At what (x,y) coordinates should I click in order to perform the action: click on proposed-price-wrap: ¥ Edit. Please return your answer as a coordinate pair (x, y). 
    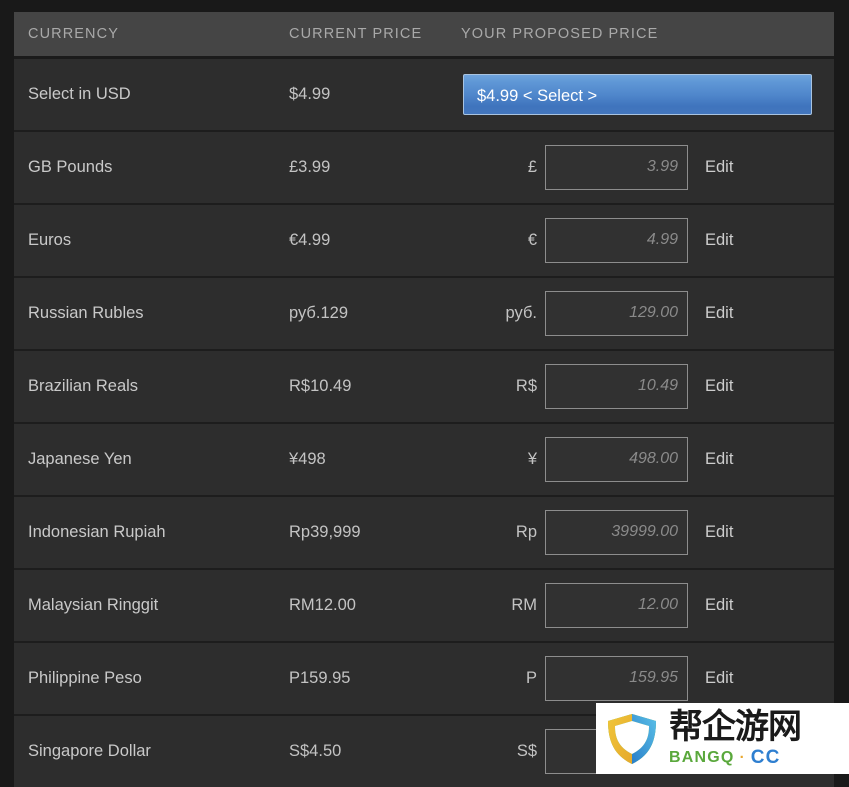
    Looking at the image, I should click on (647, 459).